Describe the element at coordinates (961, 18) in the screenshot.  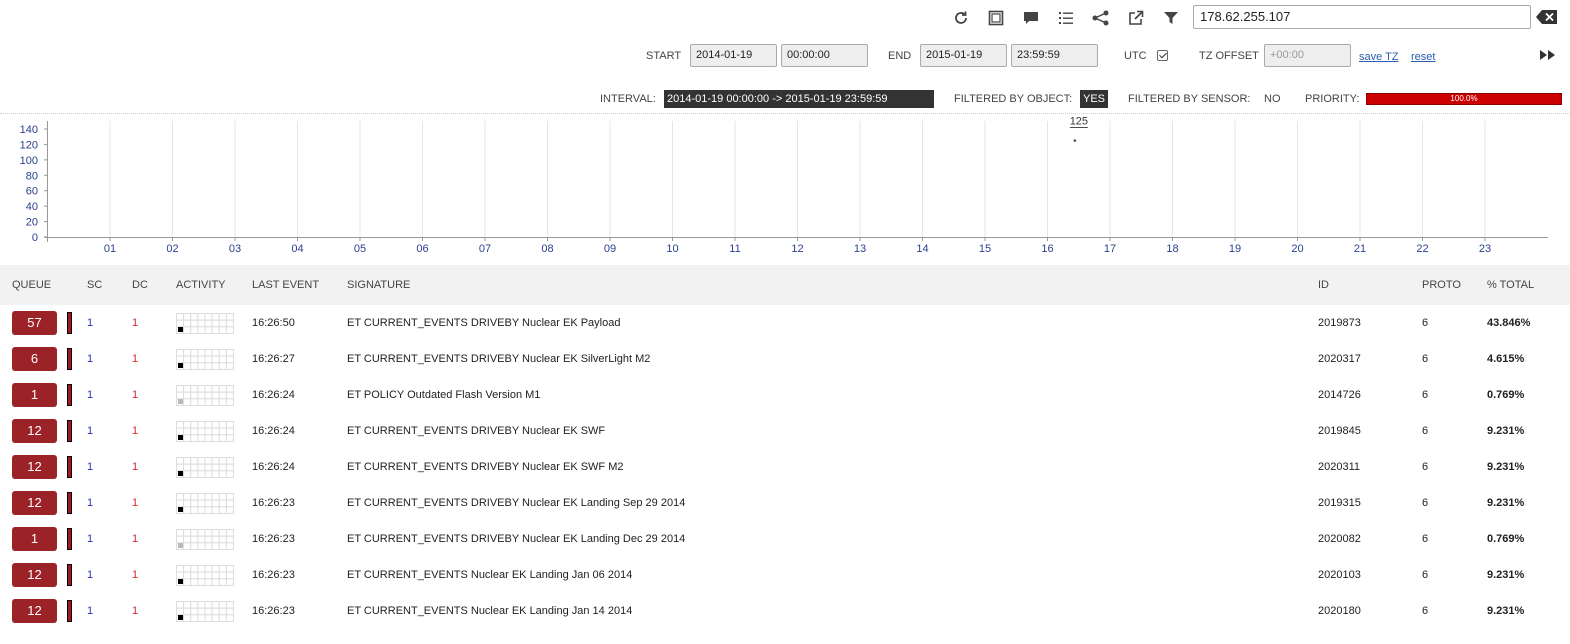
I see `refresh-icon` at that location.